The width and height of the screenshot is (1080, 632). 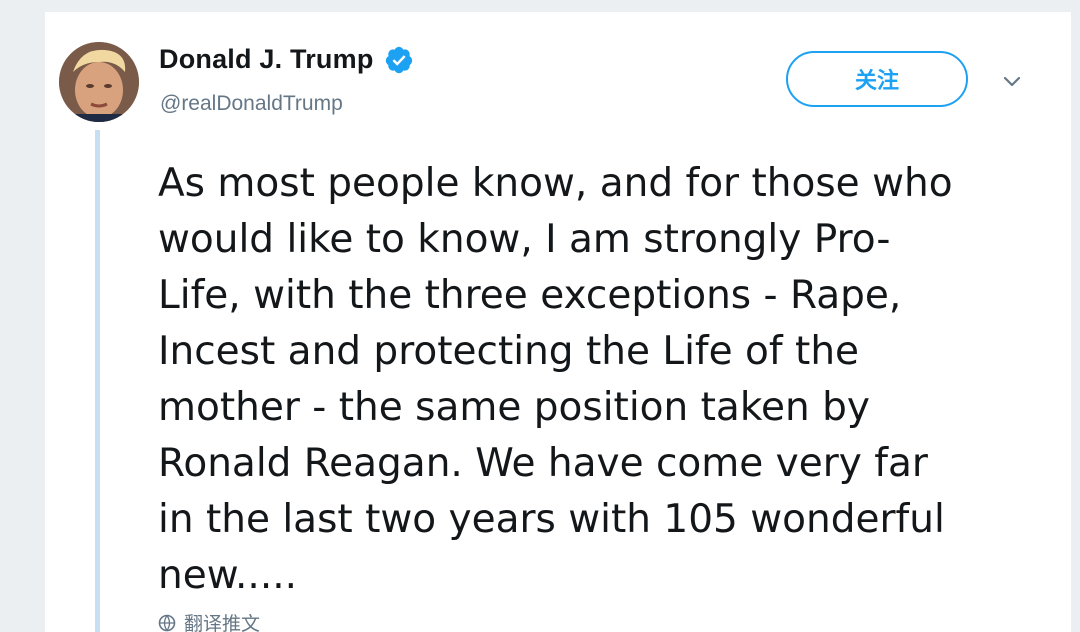 I want to click on chevron-down-icon, so click(x=1012, y=81).